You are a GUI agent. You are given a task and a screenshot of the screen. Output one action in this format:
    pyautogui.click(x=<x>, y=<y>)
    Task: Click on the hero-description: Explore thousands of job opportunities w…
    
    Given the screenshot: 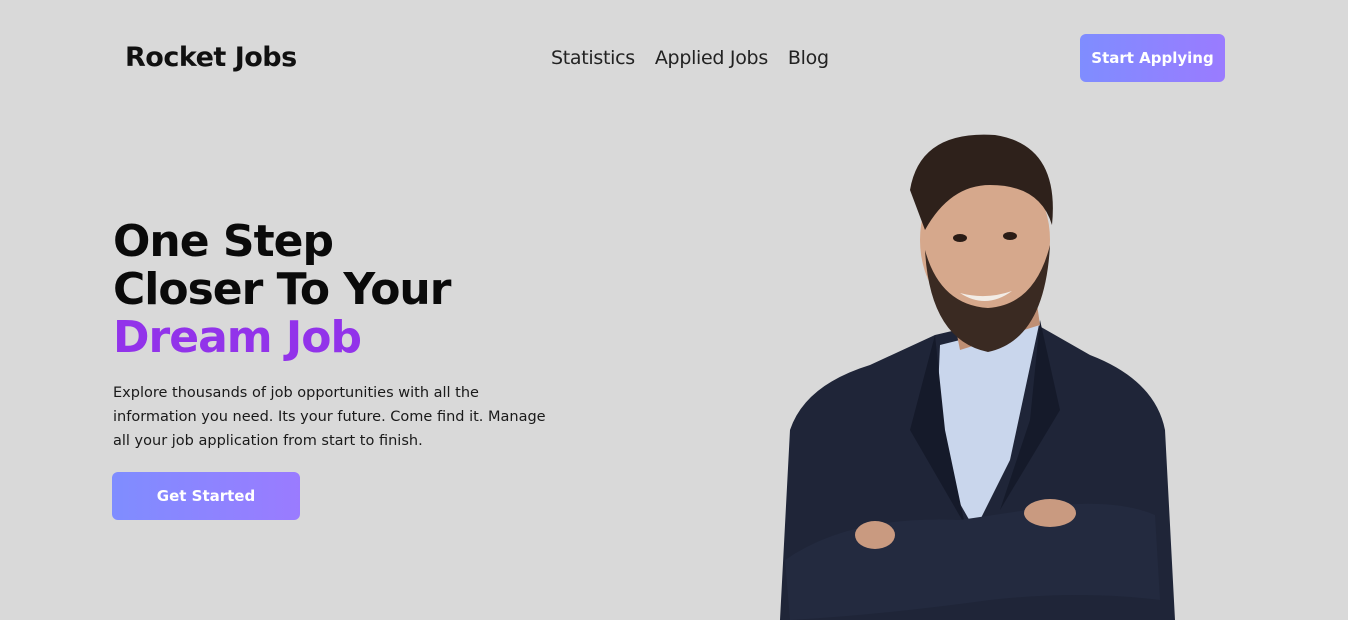 What is the action you would take?
    pyautogui.click(x=329, y=417)
    